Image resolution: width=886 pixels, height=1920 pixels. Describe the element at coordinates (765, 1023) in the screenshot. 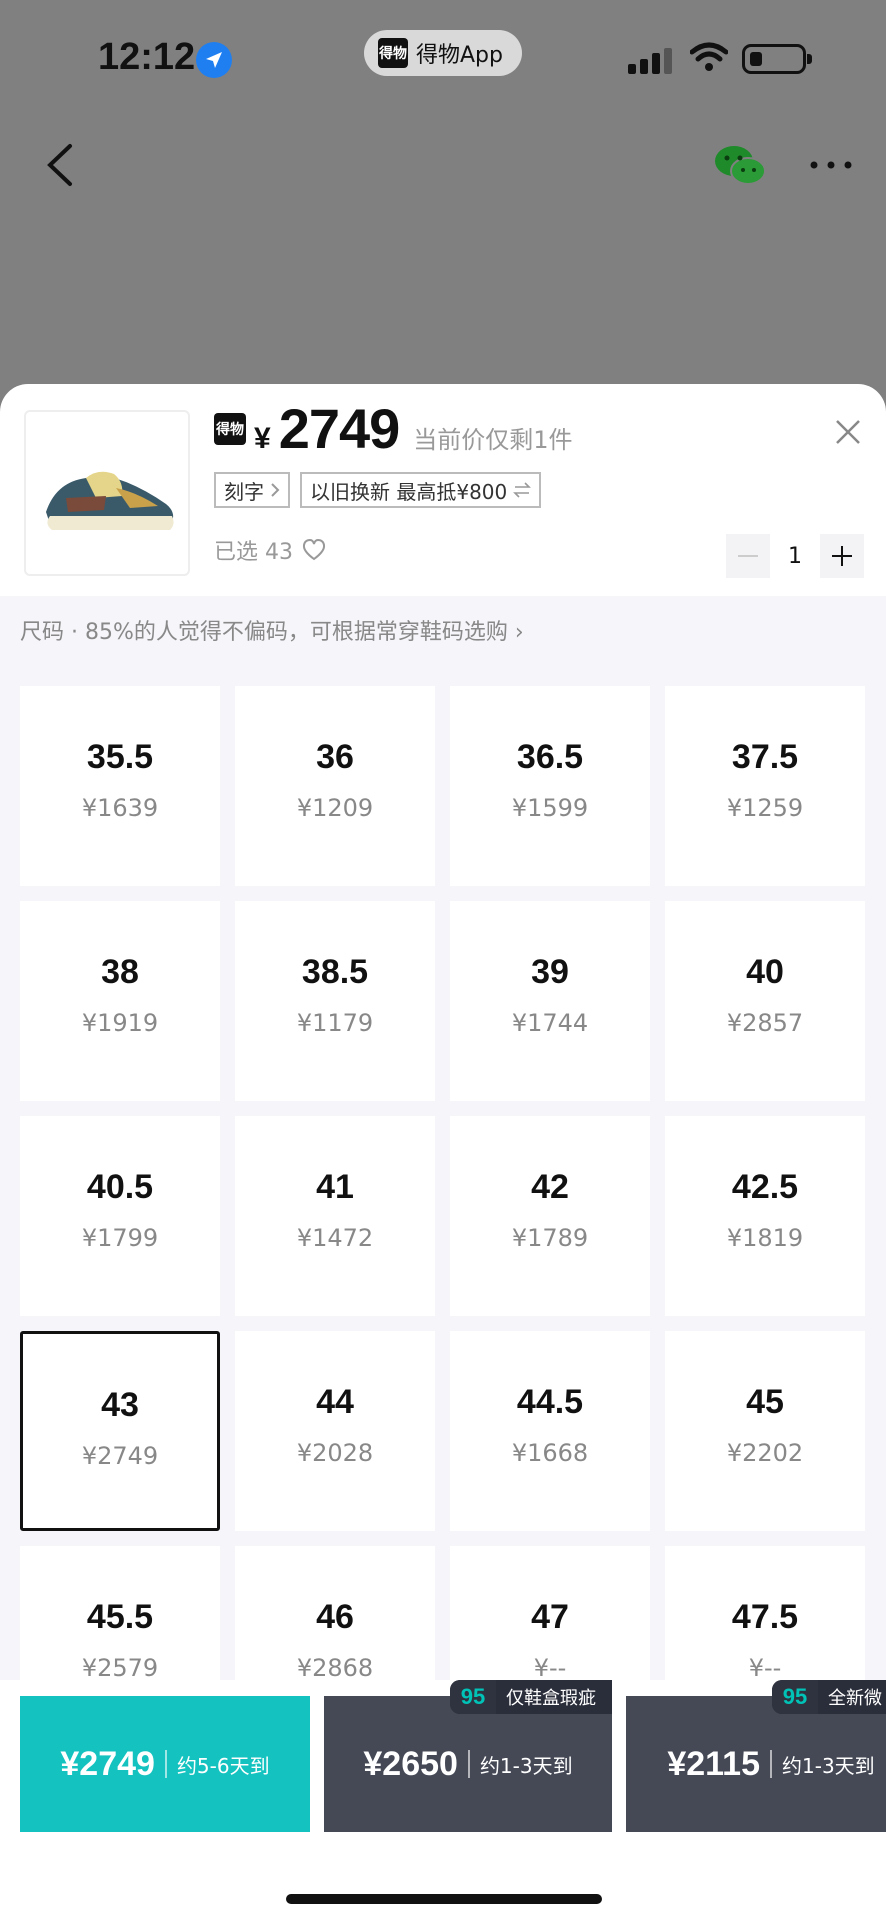

I see `size-price: ¥2857` at that location.